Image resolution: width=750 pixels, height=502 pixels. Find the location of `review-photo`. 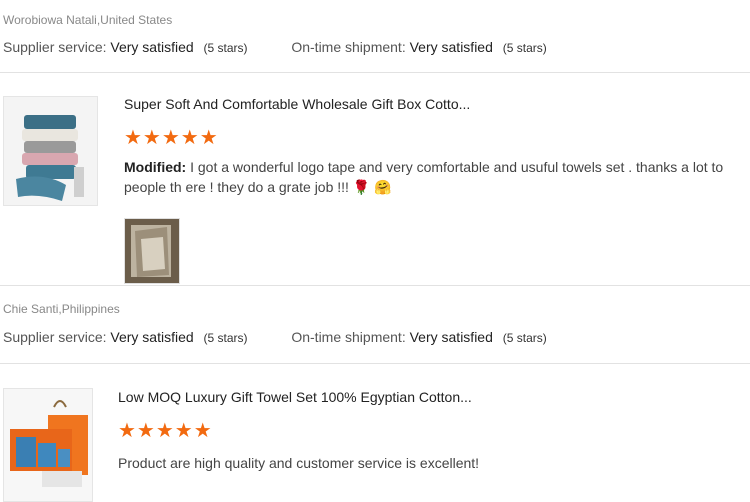

review-photo is located at coordinates (152, 251).